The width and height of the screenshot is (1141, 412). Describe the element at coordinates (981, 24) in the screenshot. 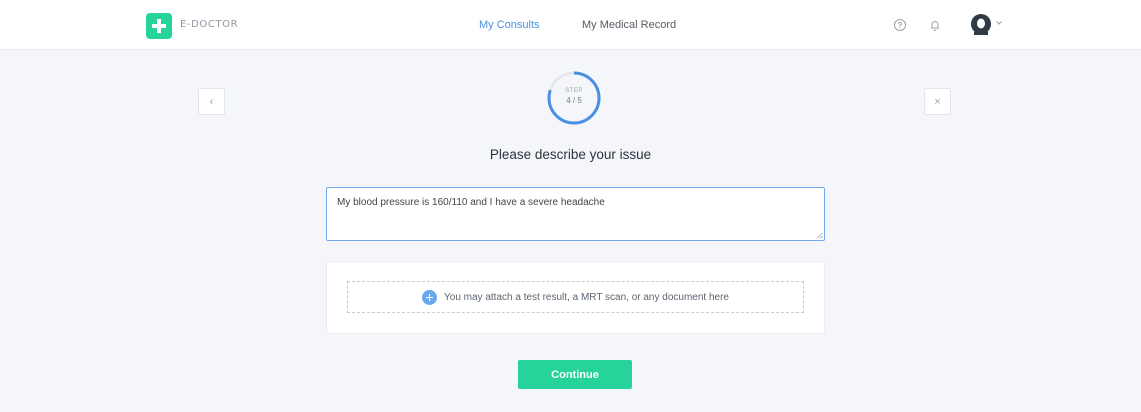

I see `avatar` at that location.